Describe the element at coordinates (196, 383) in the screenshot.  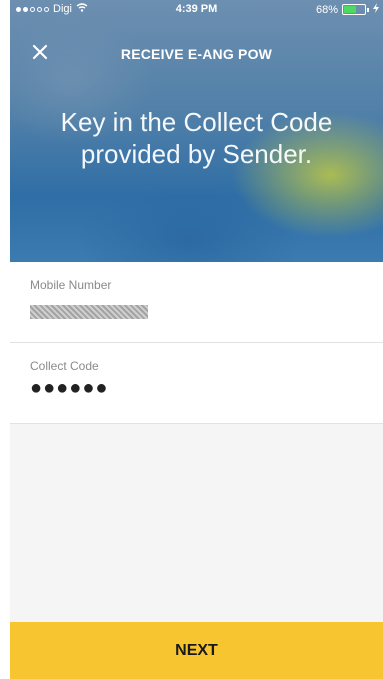
I see `collect-code-field: Collect Code ●●●●●●` at that location.